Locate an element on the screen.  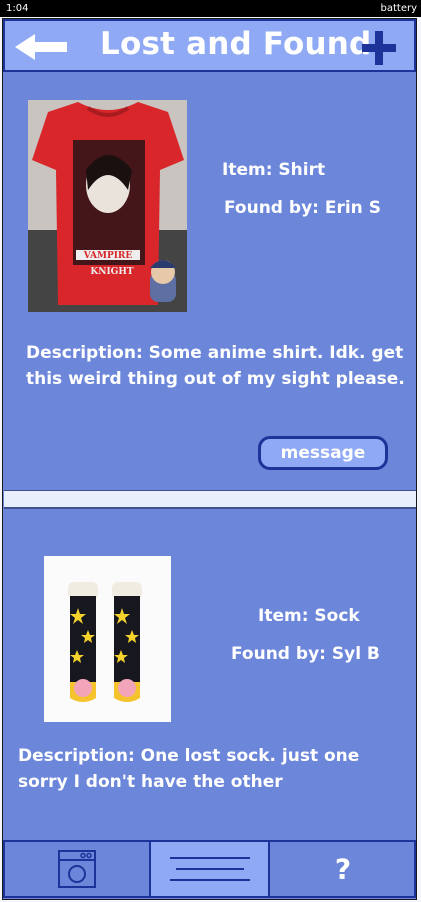
svg-text: VAMPIRE is located at coordinates (108, 256).